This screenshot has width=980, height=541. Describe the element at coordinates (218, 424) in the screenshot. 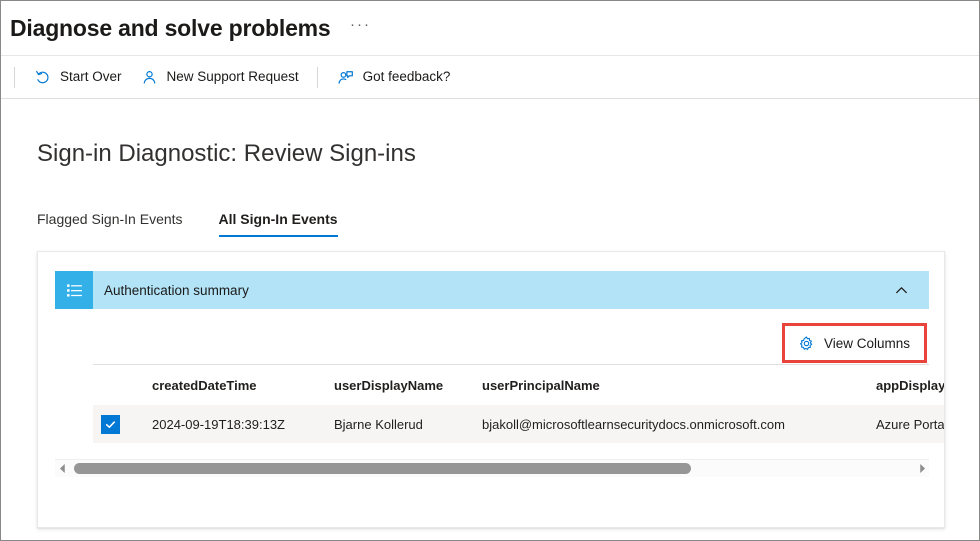

I see `cell-createdDateTime: 2024-09-19T18:39:13Z` at that location.